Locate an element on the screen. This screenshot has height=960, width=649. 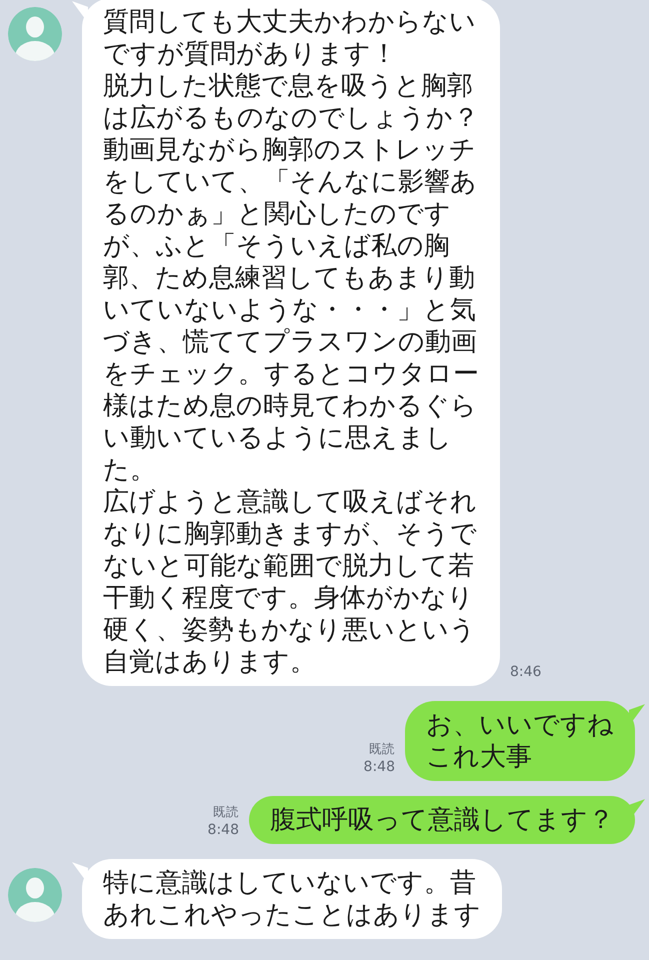
message-text-line: 干動く程度です。身体がかなり is located at coordinates (289, 598).